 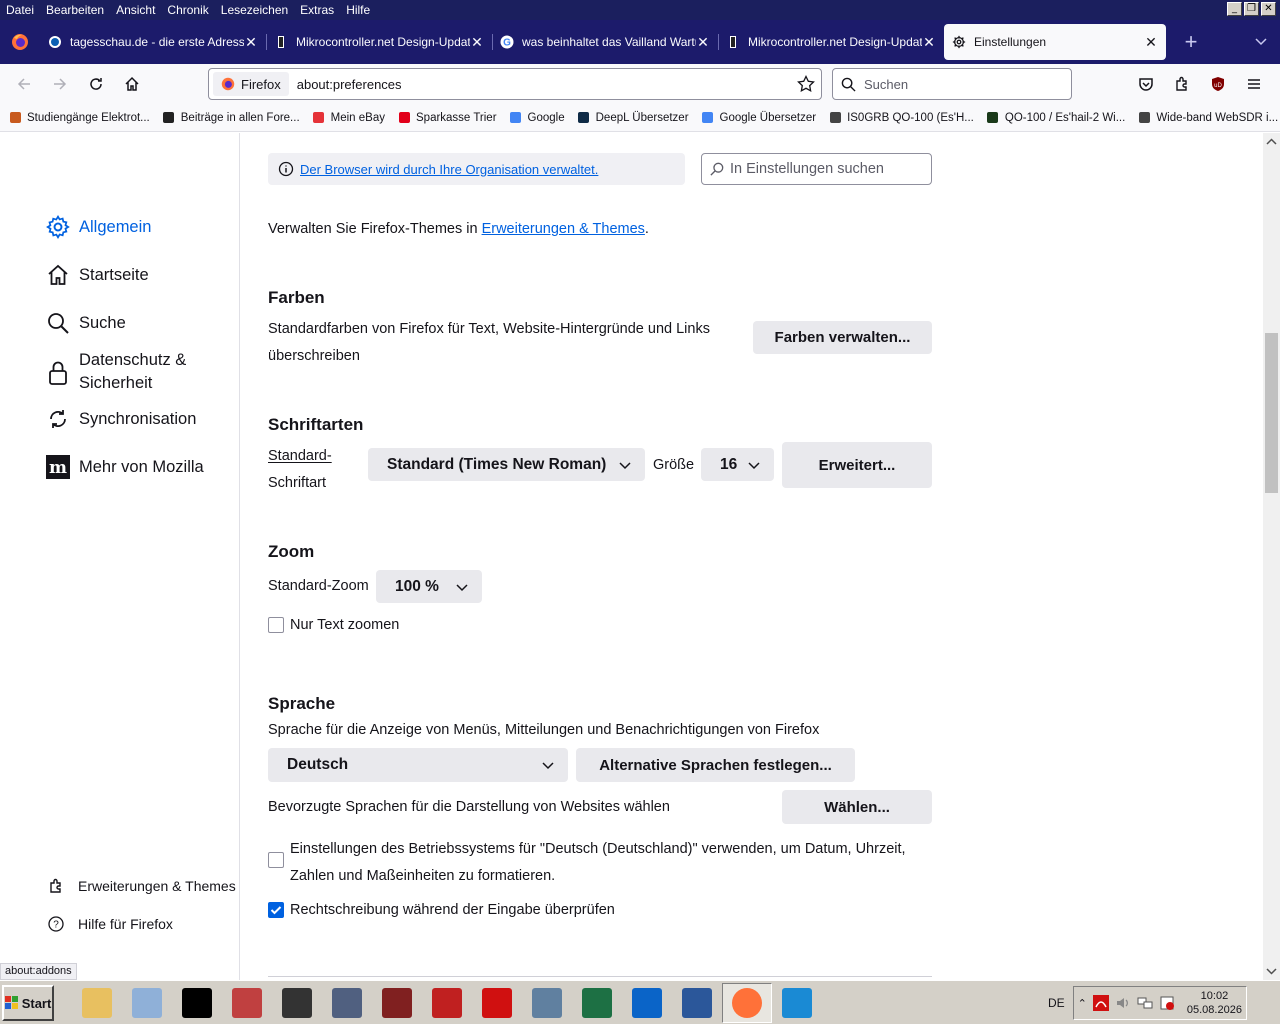 I want to click on new-tab-icon: +, so click(x=1191, y=42).